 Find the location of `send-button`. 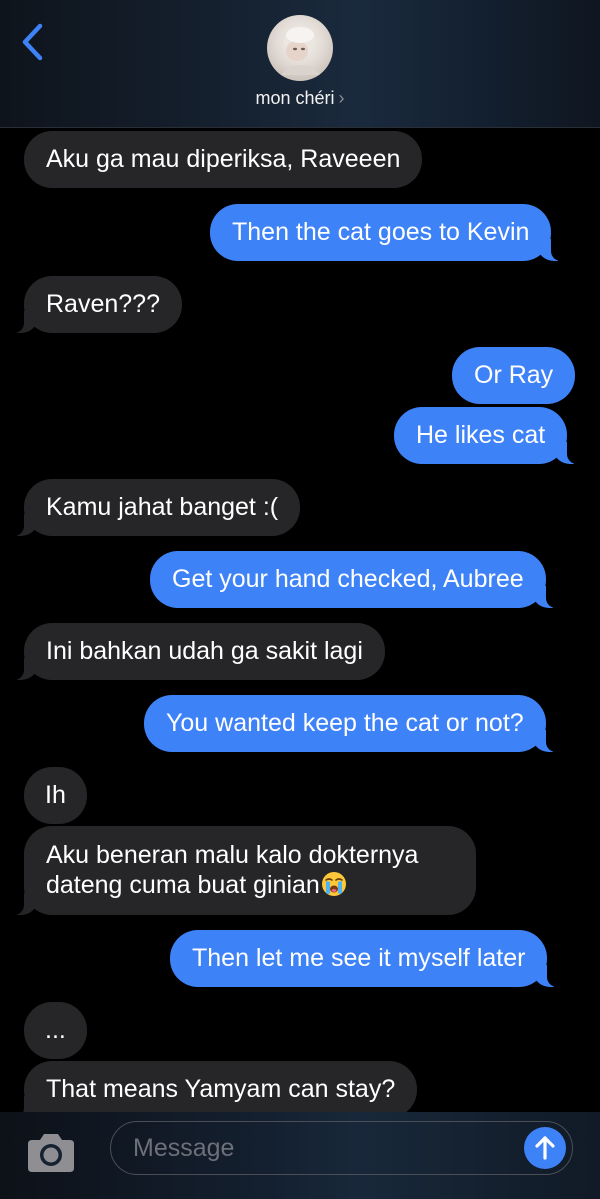

send-button is located at coordinates (545, 1148).